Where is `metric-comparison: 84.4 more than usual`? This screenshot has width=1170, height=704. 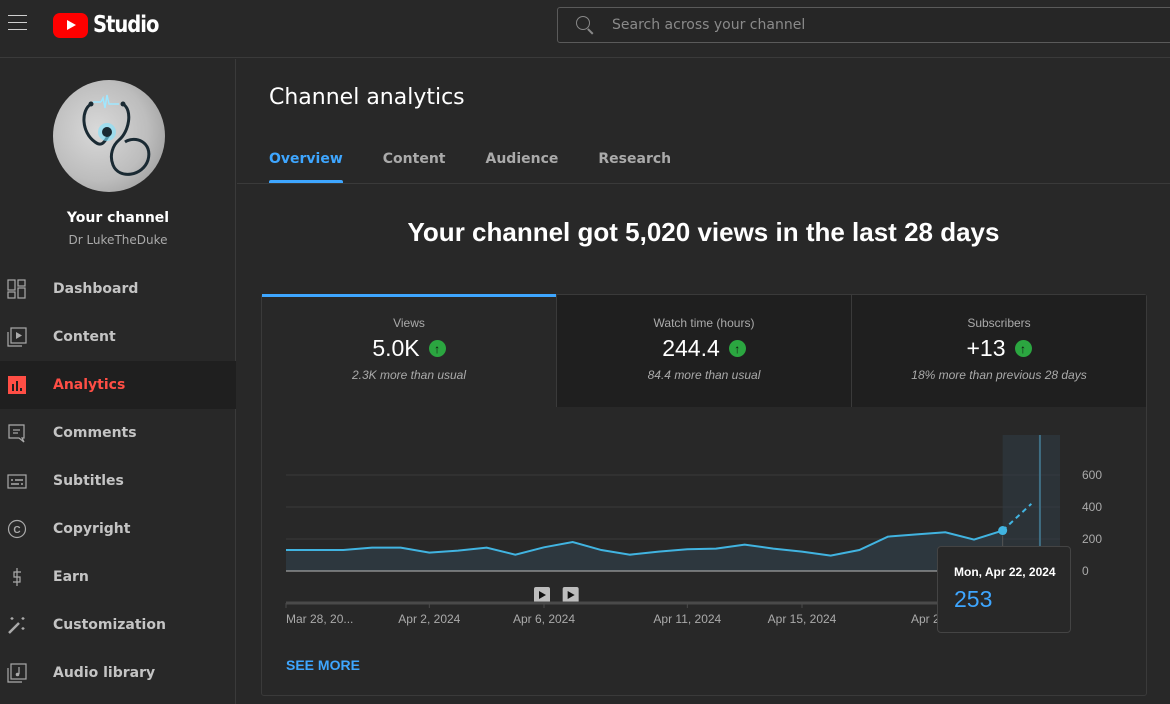 metric-comparison: 84.4 more than usual is located at coordinates (704, 375).